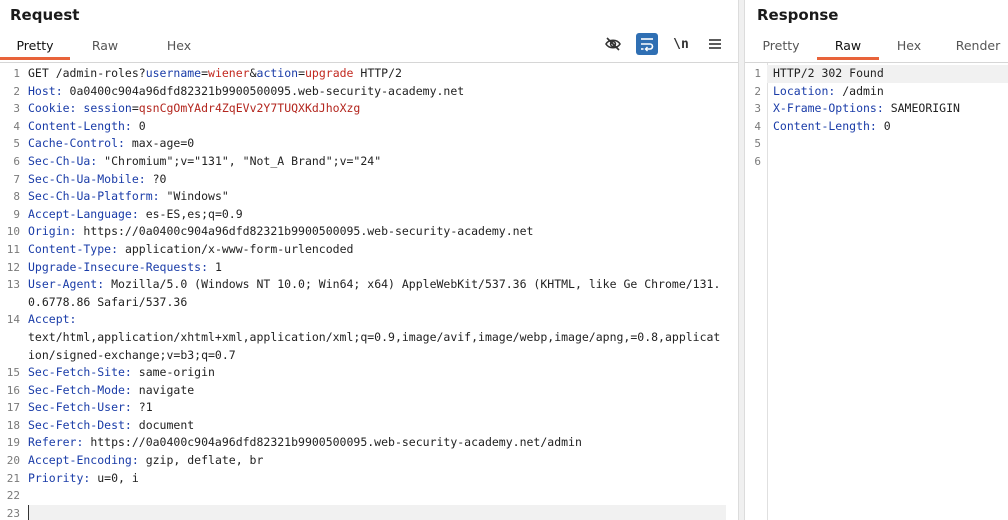 The width and height of the screenshot is (1008, 520). What do you see at coordinates (59, 442) in the screenshot?
I see `token-hn: Referer:` at bounding box center [59, 442].